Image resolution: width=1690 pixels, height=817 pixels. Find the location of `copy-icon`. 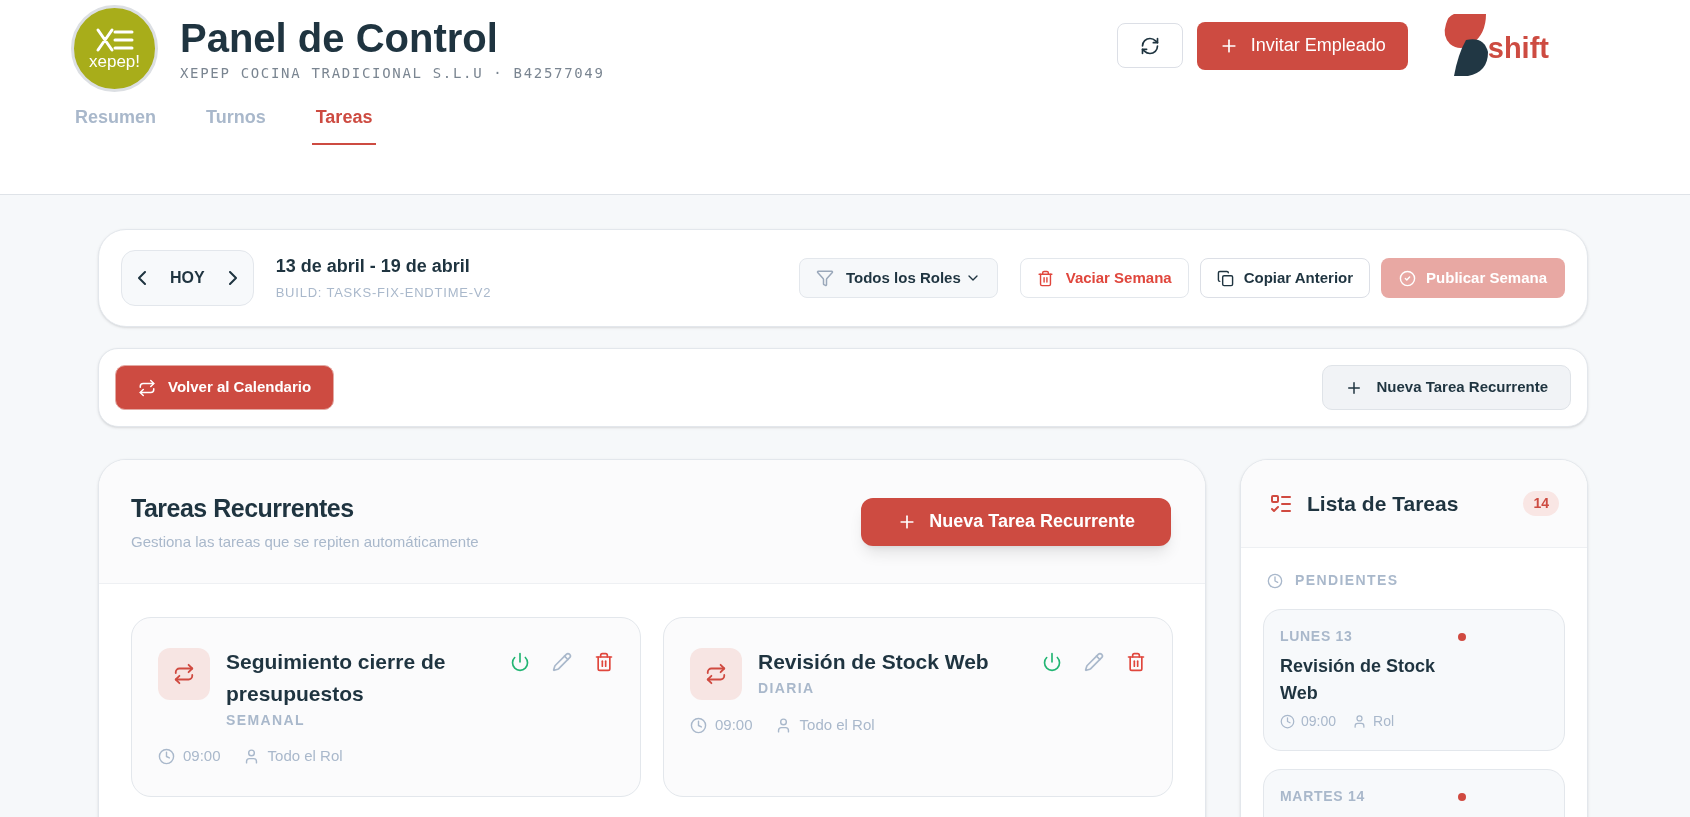

copy-icon is located at coordinates (1225, 278).